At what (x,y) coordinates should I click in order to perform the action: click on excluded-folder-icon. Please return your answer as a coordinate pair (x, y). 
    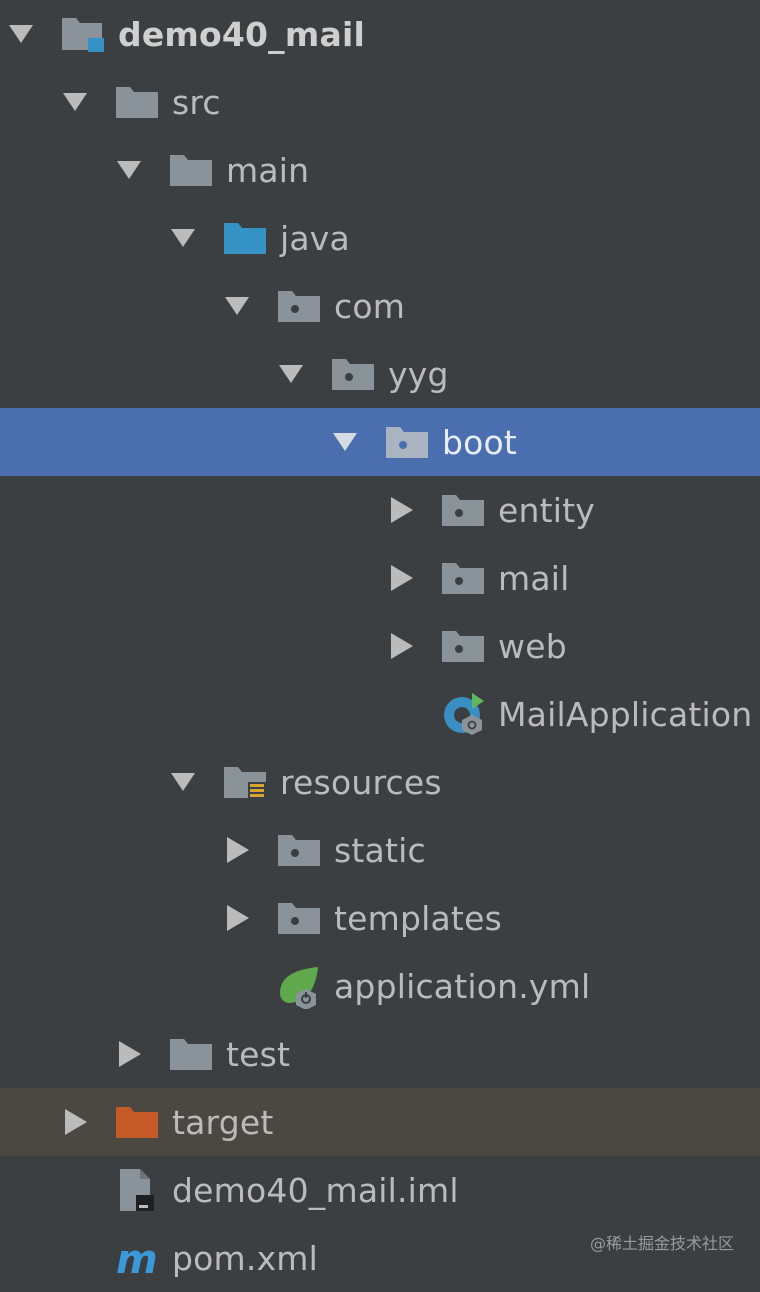
    Looking at the image, I should click on (137, 1122).